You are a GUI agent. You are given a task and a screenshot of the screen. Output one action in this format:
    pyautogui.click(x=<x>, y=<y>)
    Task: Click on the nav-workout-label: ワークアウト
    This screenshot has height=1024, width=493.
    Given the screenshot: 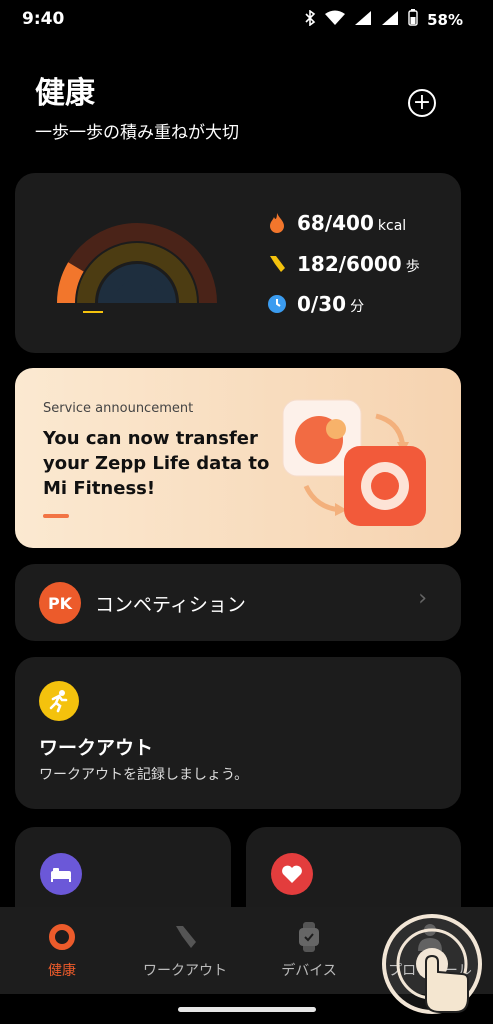 What is the action you would take?
    pyautogui.click(x=185, y=971)
    